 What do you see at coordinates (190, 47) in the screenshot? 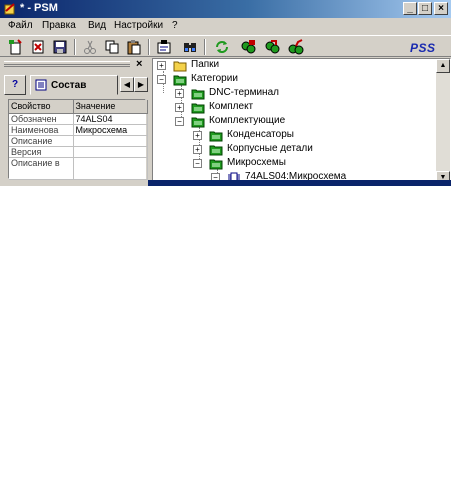
I see `find-icon` at bounding box center [190, 47].